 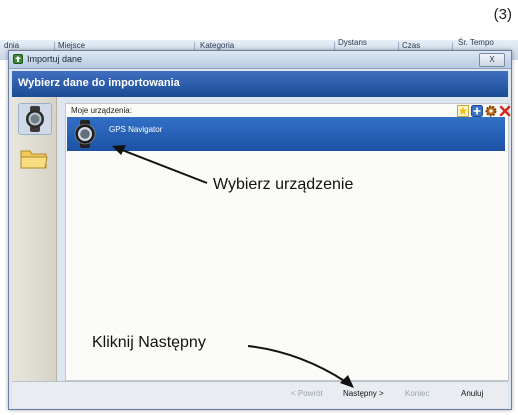 What do you see at coordinates (347, 381) in the screenshot?
I see `arrowhead-next` at bounding box center [347, 381].